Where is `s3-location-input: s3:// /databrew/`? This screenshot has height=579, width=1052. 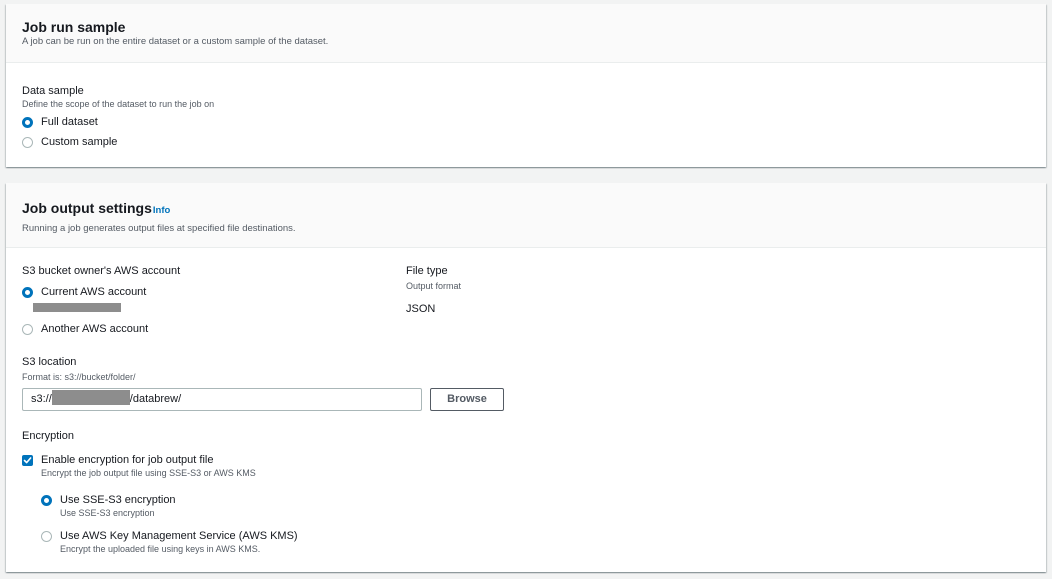
s3-location-input: s3:// /databrew/ is located at coordinates (222, 399).